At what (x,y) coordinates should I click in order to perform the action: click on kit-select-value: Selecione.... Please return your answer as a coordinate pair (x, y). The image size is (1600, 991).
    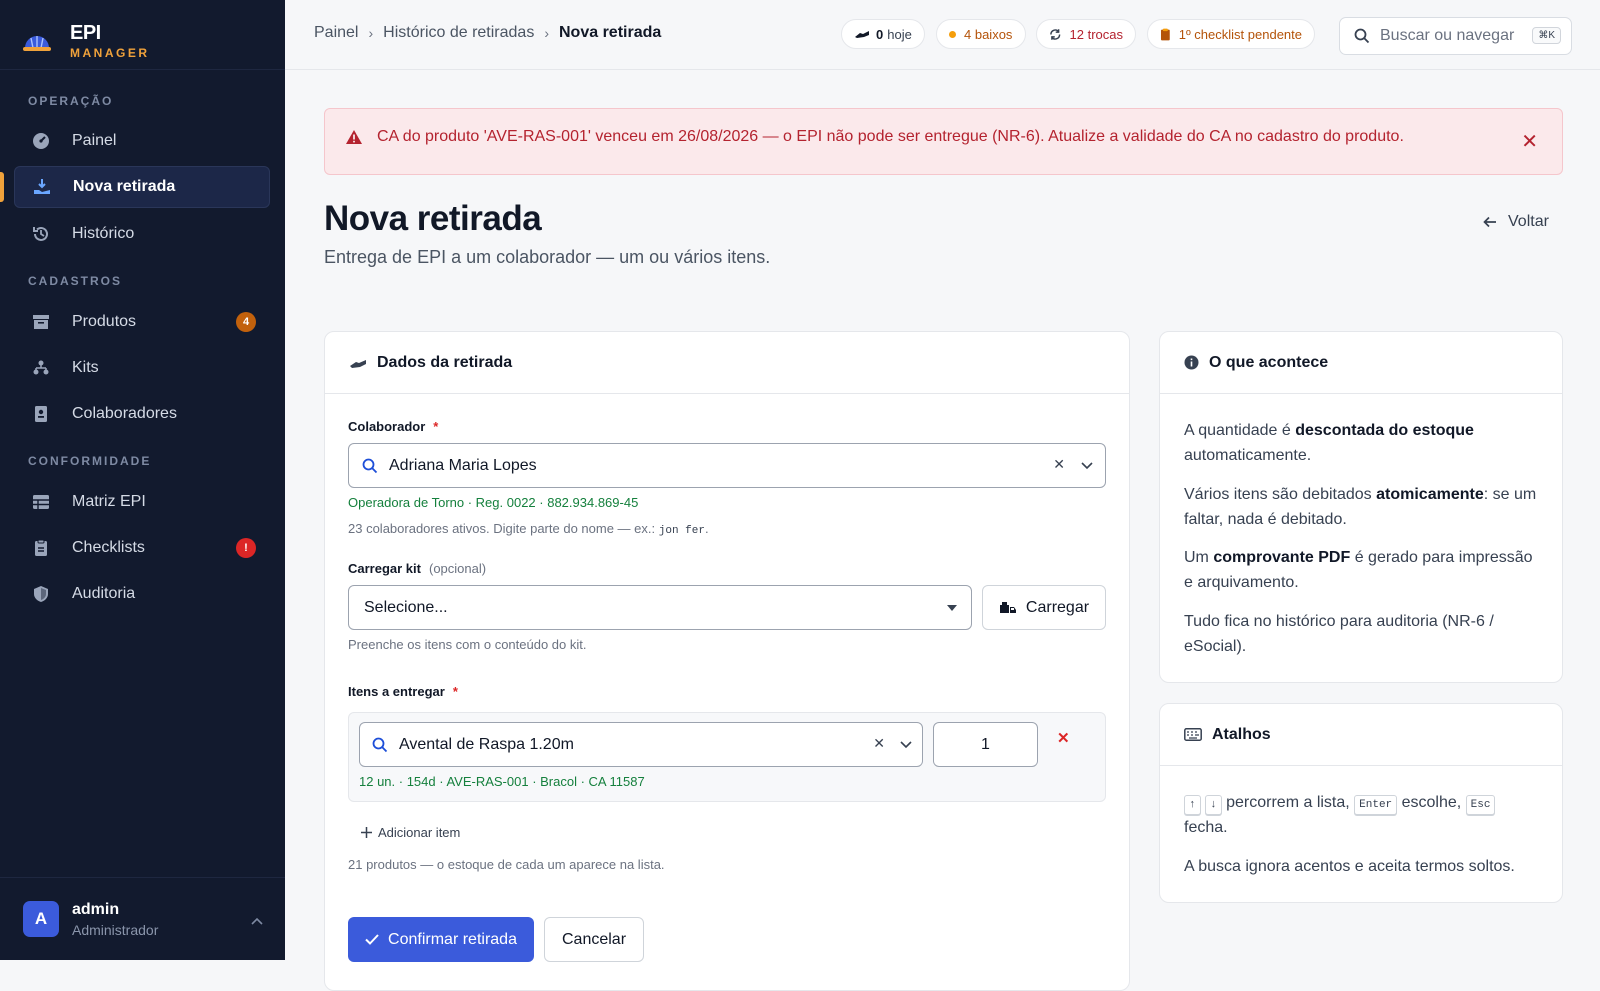
    Looking at the image, I should click on (406, 607).